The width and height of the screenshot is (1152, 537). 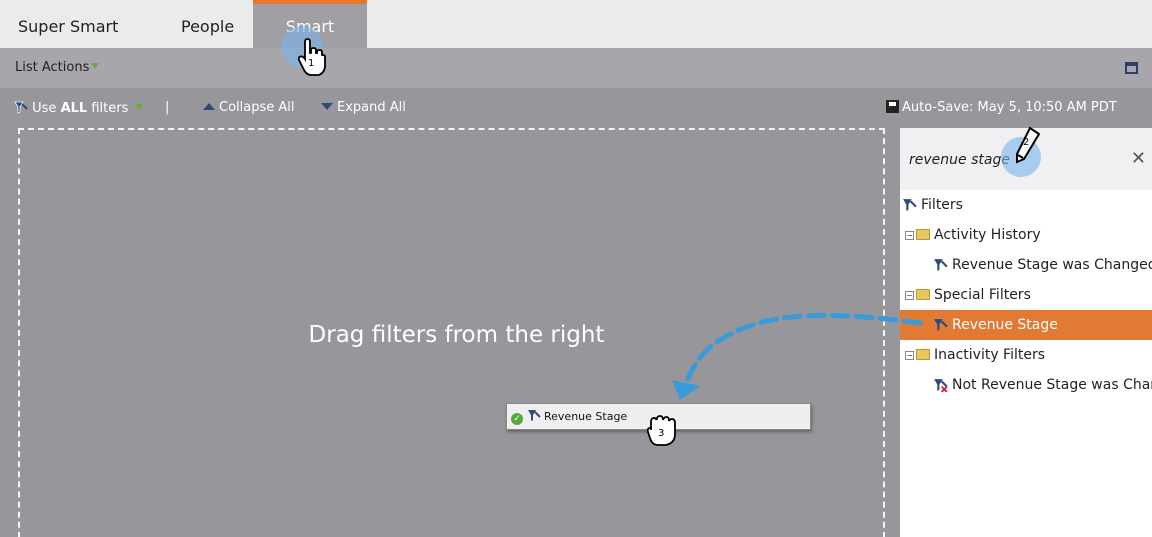 What do you see at coordinates (686, 390) in the screenshot?
I see `arrow-head-icon` at bounding box center [686, 390].